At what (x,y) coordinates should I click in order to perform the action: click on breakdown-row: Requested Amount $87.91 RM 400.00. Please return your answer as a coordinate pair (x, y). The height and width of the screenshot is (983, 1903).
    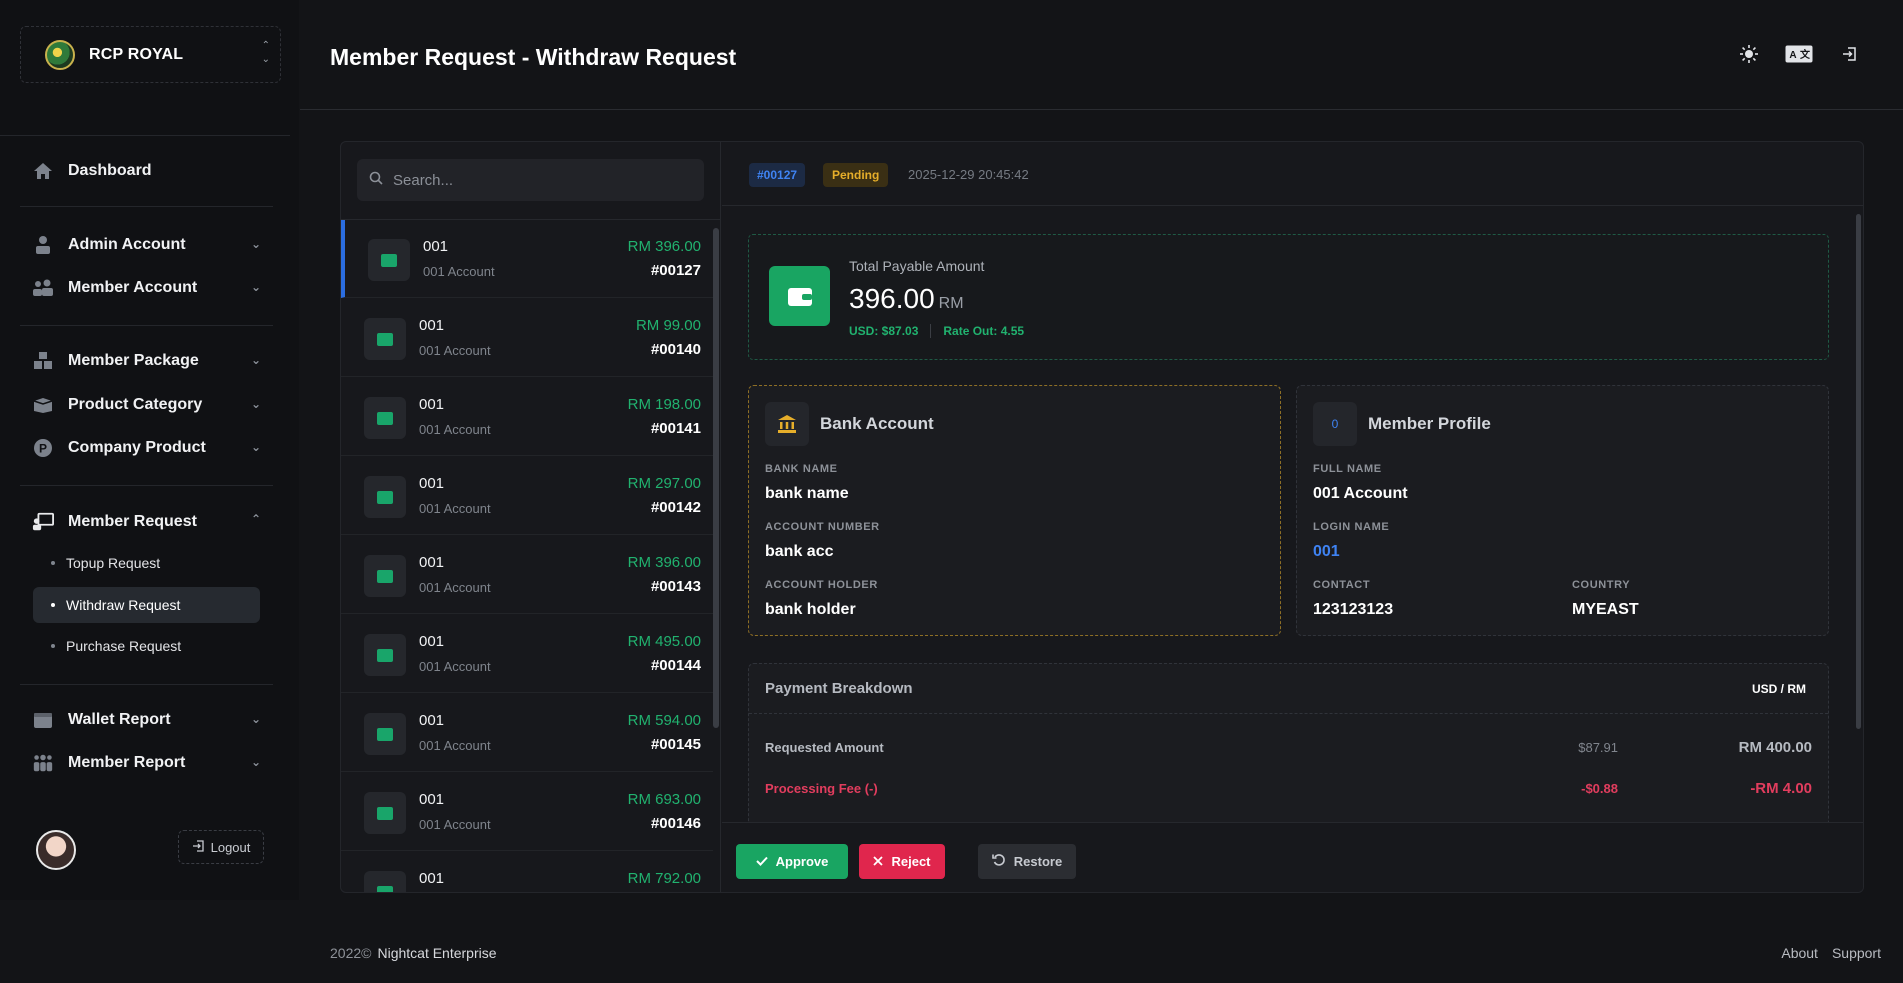
    Looking at the image, I should click on (1288, 747).